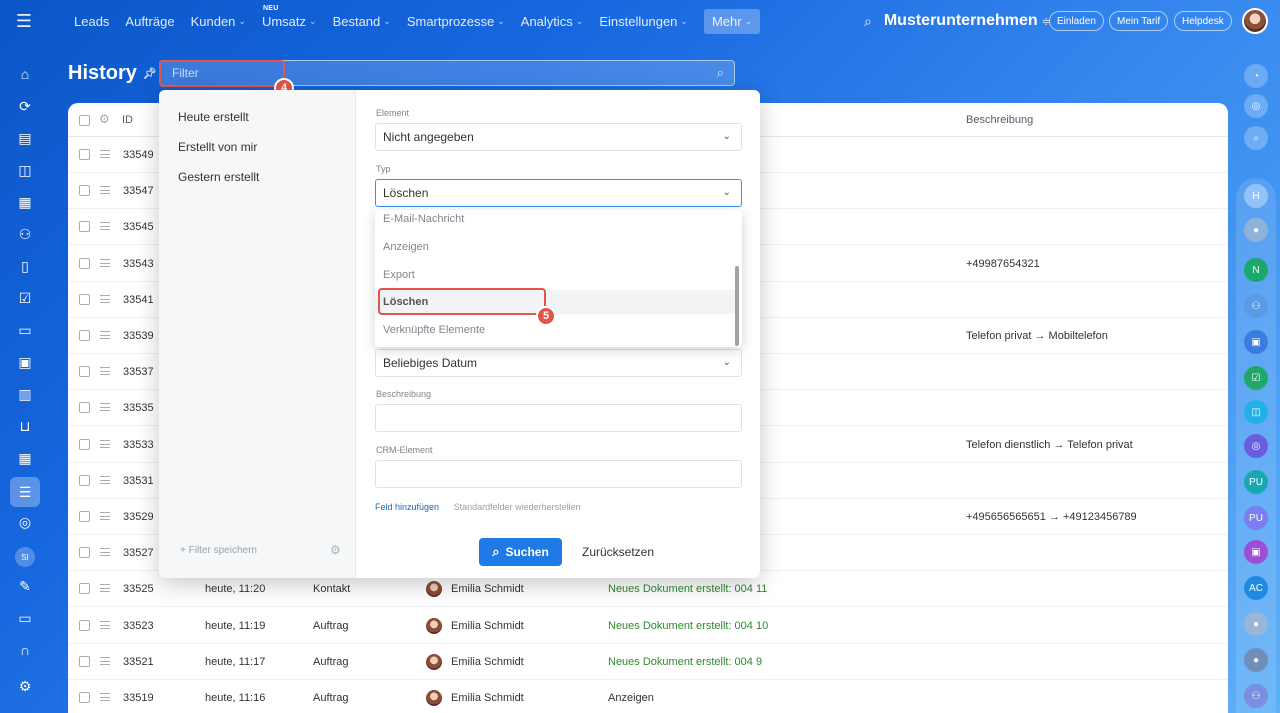 This screenshot has height=713, width=1280. Describe the element at coordinates (91, 21) in the screenshot. I see `nav-leads: Leads` at that location.